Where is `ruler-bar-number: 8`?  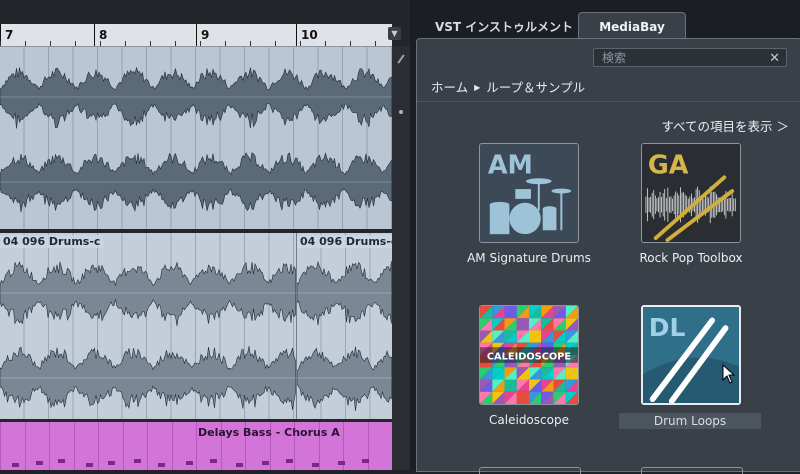 ruler-bar-number: 8 is located at coordinates (103, 35).